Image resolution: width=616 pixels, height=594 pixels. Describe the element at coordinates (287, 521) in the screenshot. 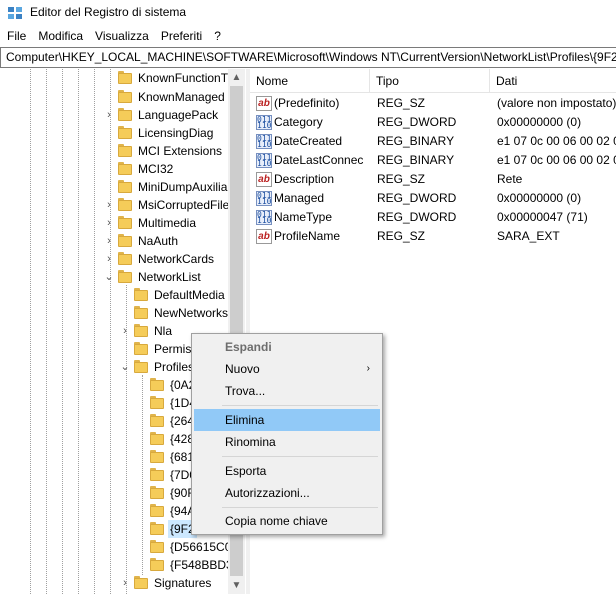

I see `menu-item-copia-nome-chiave: Copia nome chiave` at that location.